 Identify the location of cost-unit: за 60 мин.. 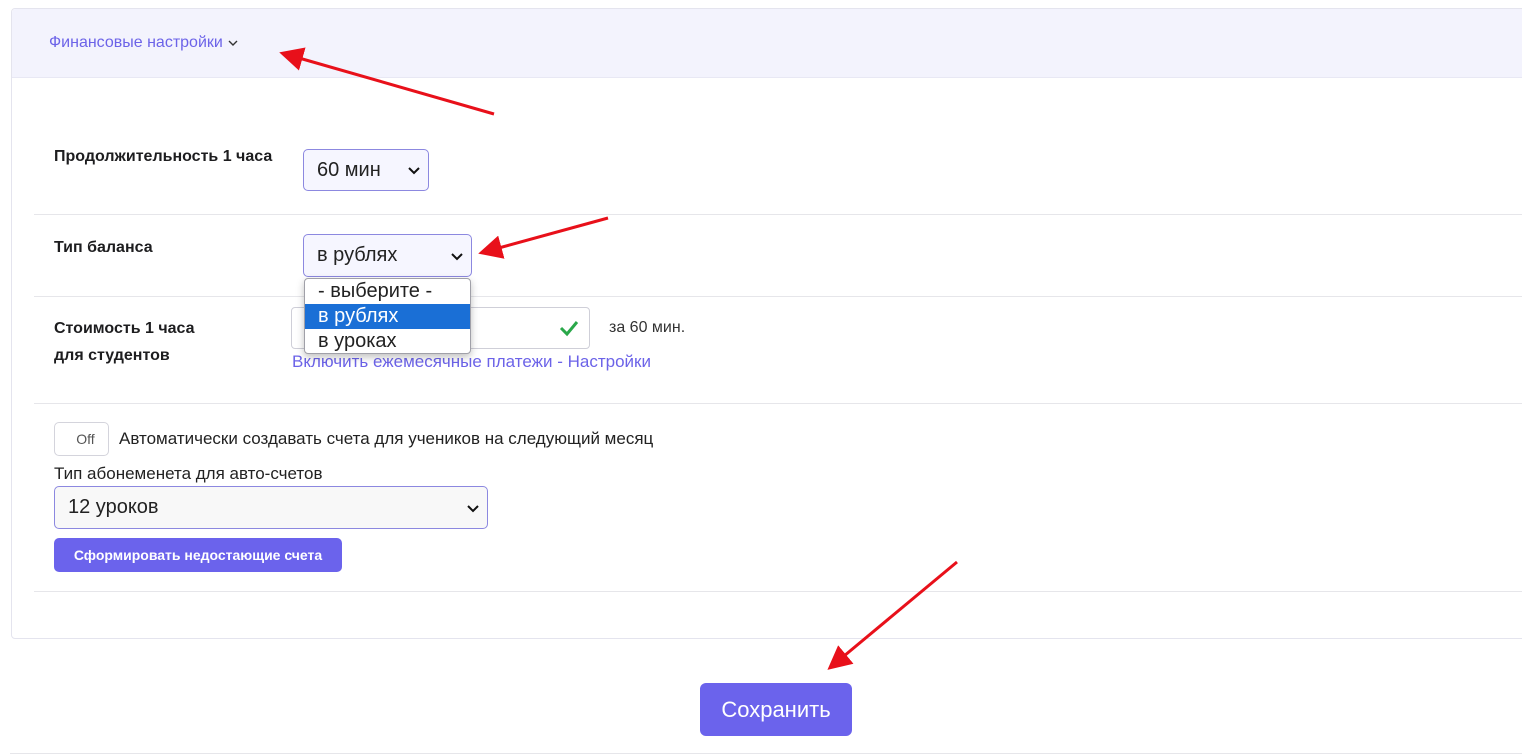
(647, 327).